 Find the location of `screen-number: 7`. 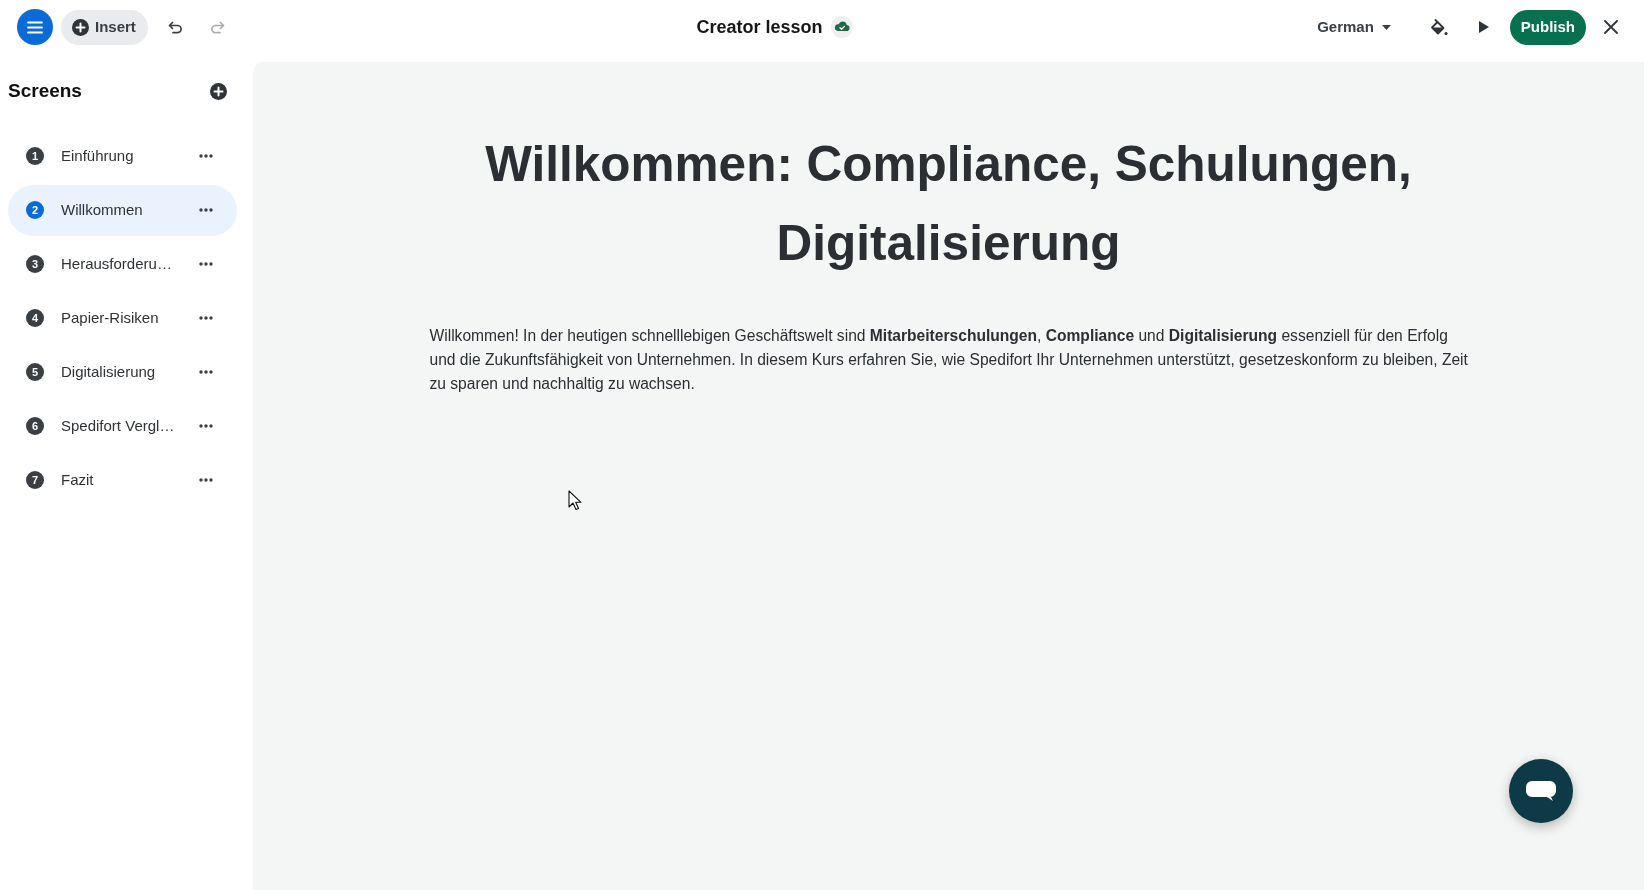

screen-number: 7 is located at coordinates (35, 480).